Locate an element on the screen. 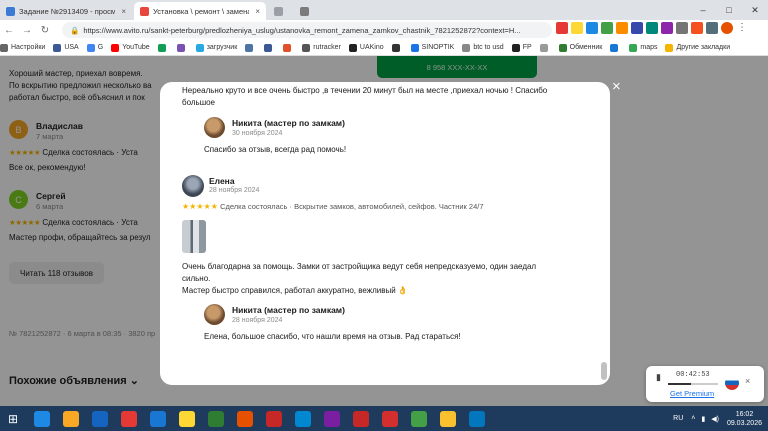 This screenshot has height=431, width=768. browser-tab: Установка \ ремонт \ замена зам × is located at coordinates (200, 11).